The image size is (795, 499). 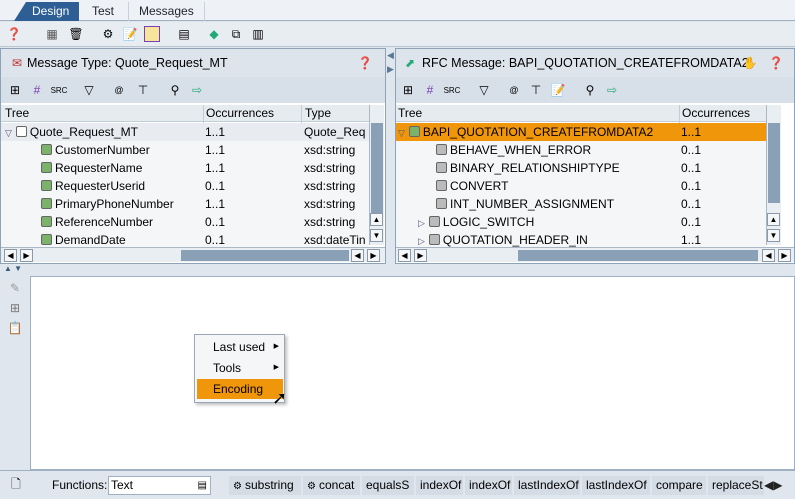 I want to click on collapse-expand-arrows: ▲ ▼, so click(x=24, y=269).